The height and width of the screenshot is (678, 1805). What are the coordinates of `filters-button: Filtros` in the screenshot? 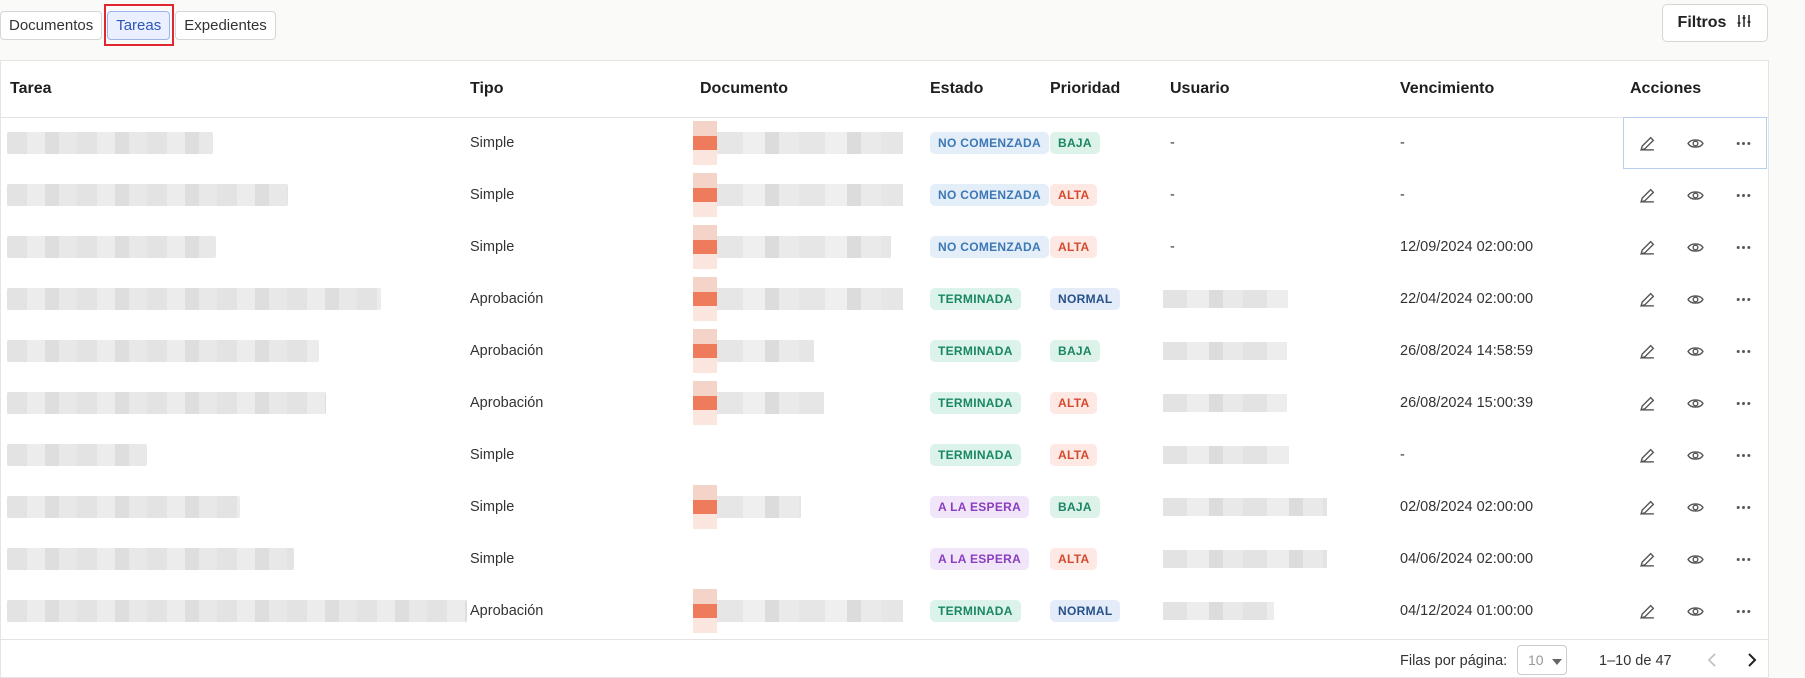 It's located at (1715, 23).